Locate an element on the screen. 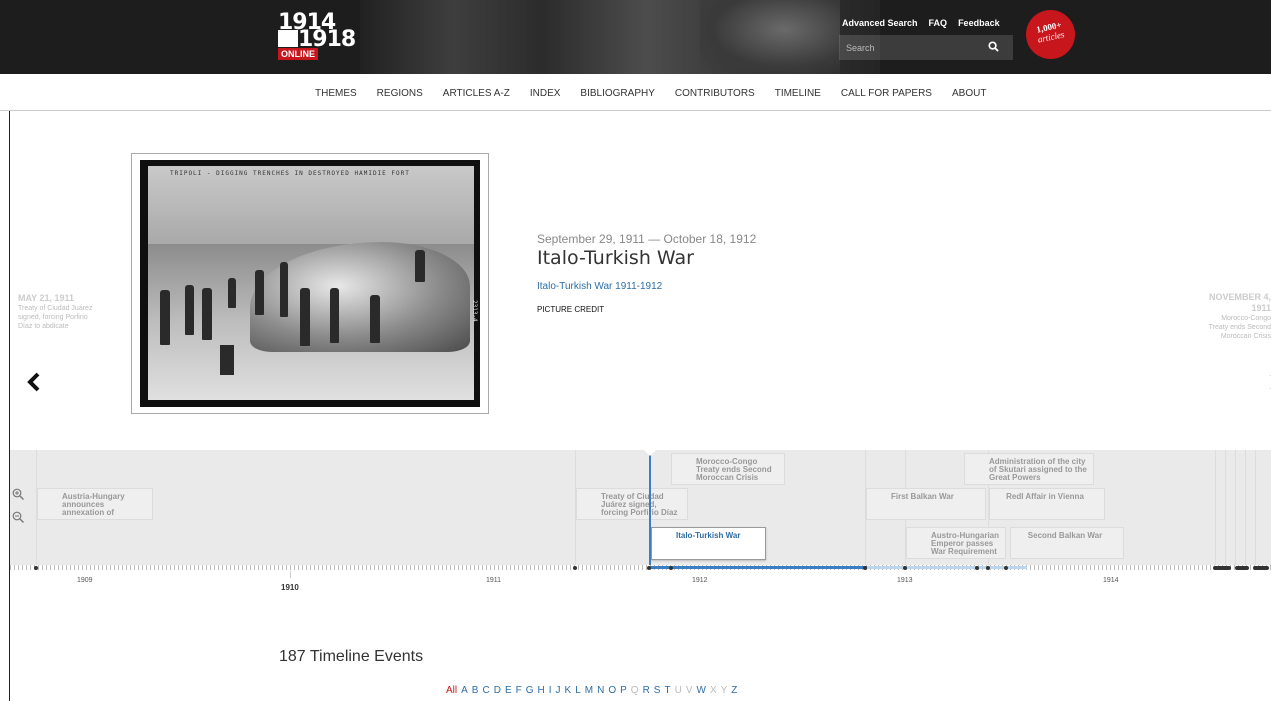  timeline-current-pointer is located at coordinates (650, 453).